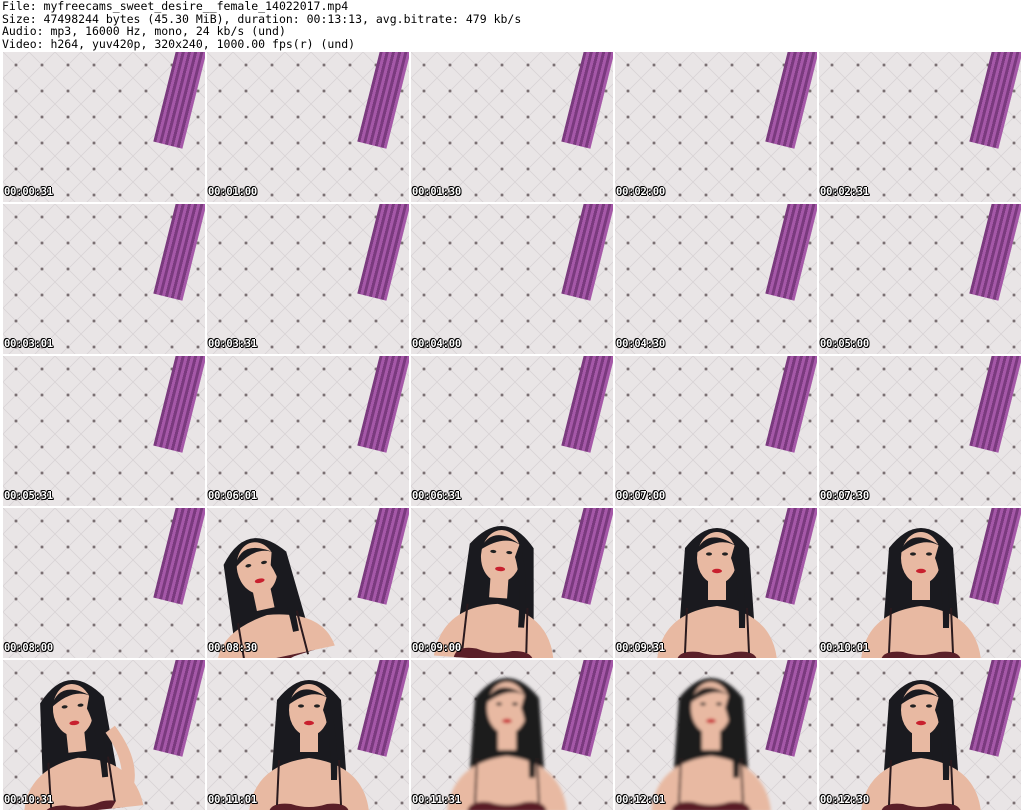  Describe the element at coordinates (308, 279) in the screenshot. I see `video-thumbnail: 00:03:31` at that location.